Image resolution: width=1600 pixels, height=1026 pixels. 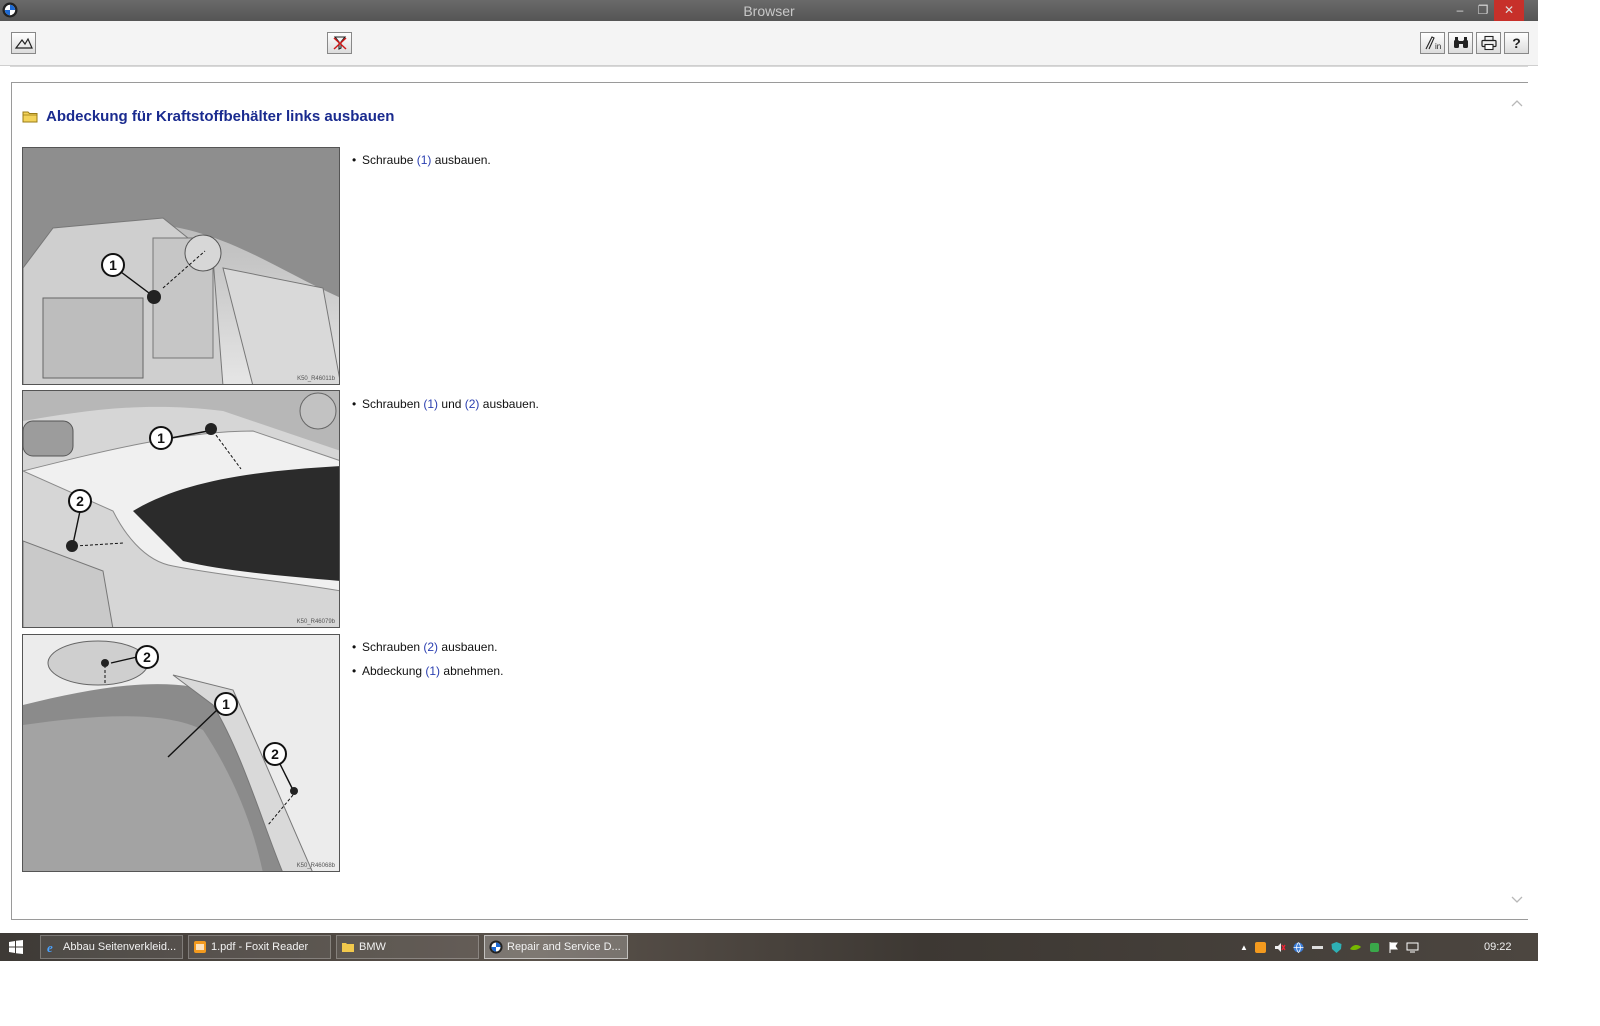 What do you see at coordinates (389, 160) in the screenshot?
I see `step-text: Schraube` at bounding box center [389, 160].